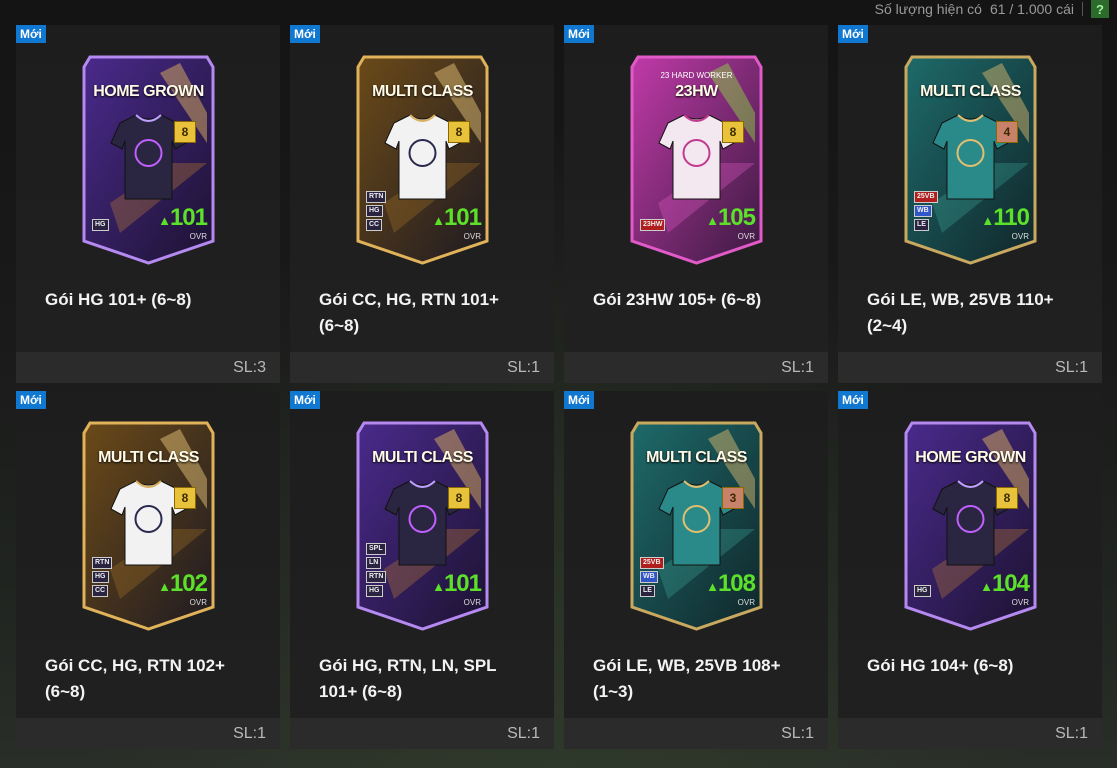  What do you see at coordinates (148, 367) in the screenshot?
I see `pack-quantity: SL:3` at bounding box center [148, 367].